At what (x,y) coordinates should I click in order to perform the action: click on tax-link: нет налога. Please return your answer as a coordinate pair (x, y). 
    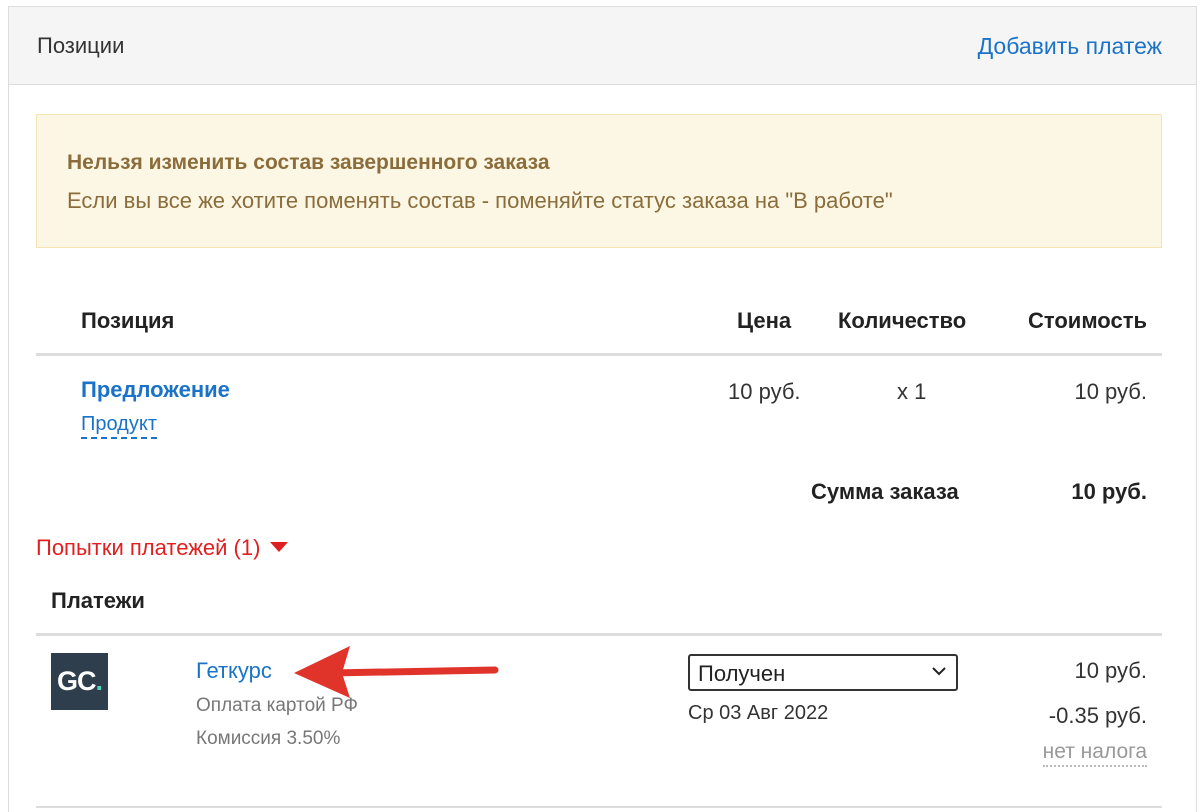
    Looking at the image, I should click on (1094, 753).